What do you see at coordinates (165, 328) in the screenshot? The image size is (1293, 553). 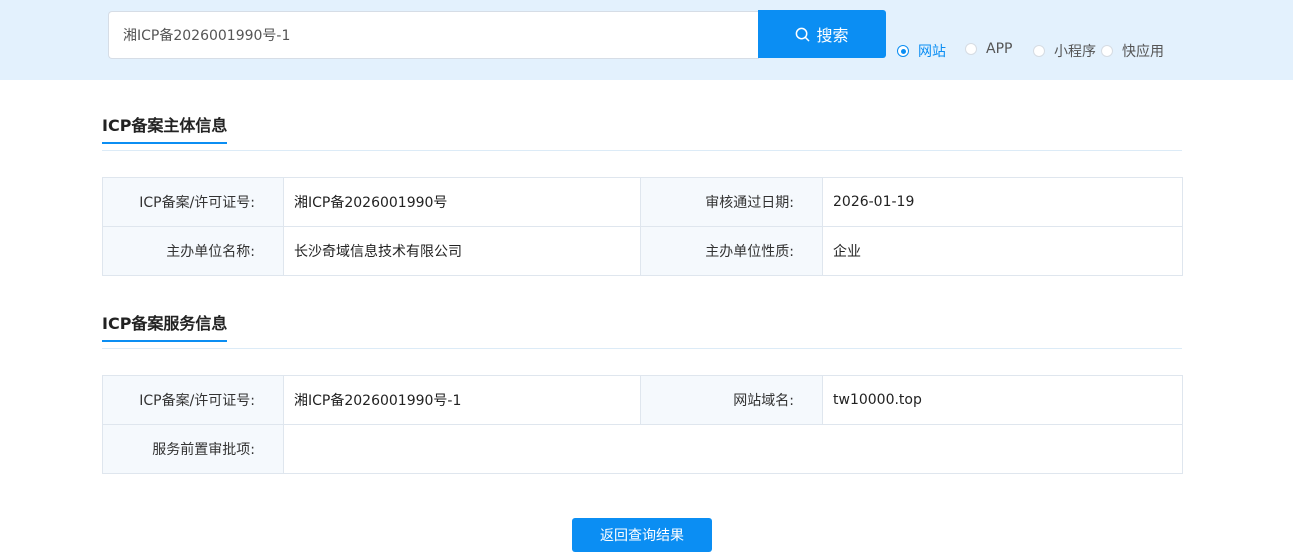 I see `service-section-title: ICP备案服务信息` at bounding box center [165, 328].